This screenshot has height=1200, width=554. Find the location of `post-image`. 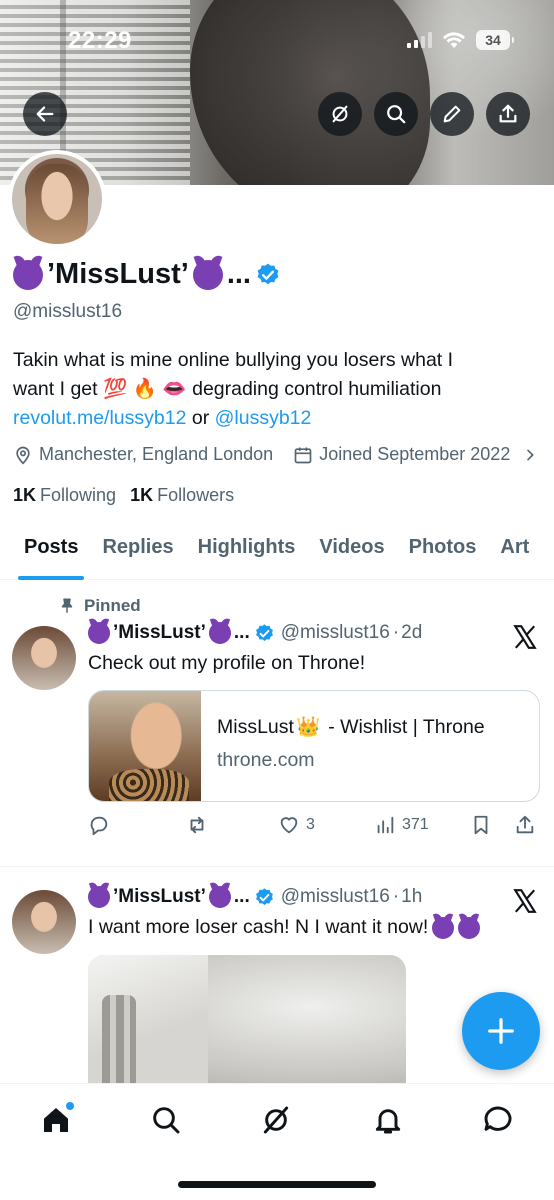

post-image is located at coordinates (247, 1020).